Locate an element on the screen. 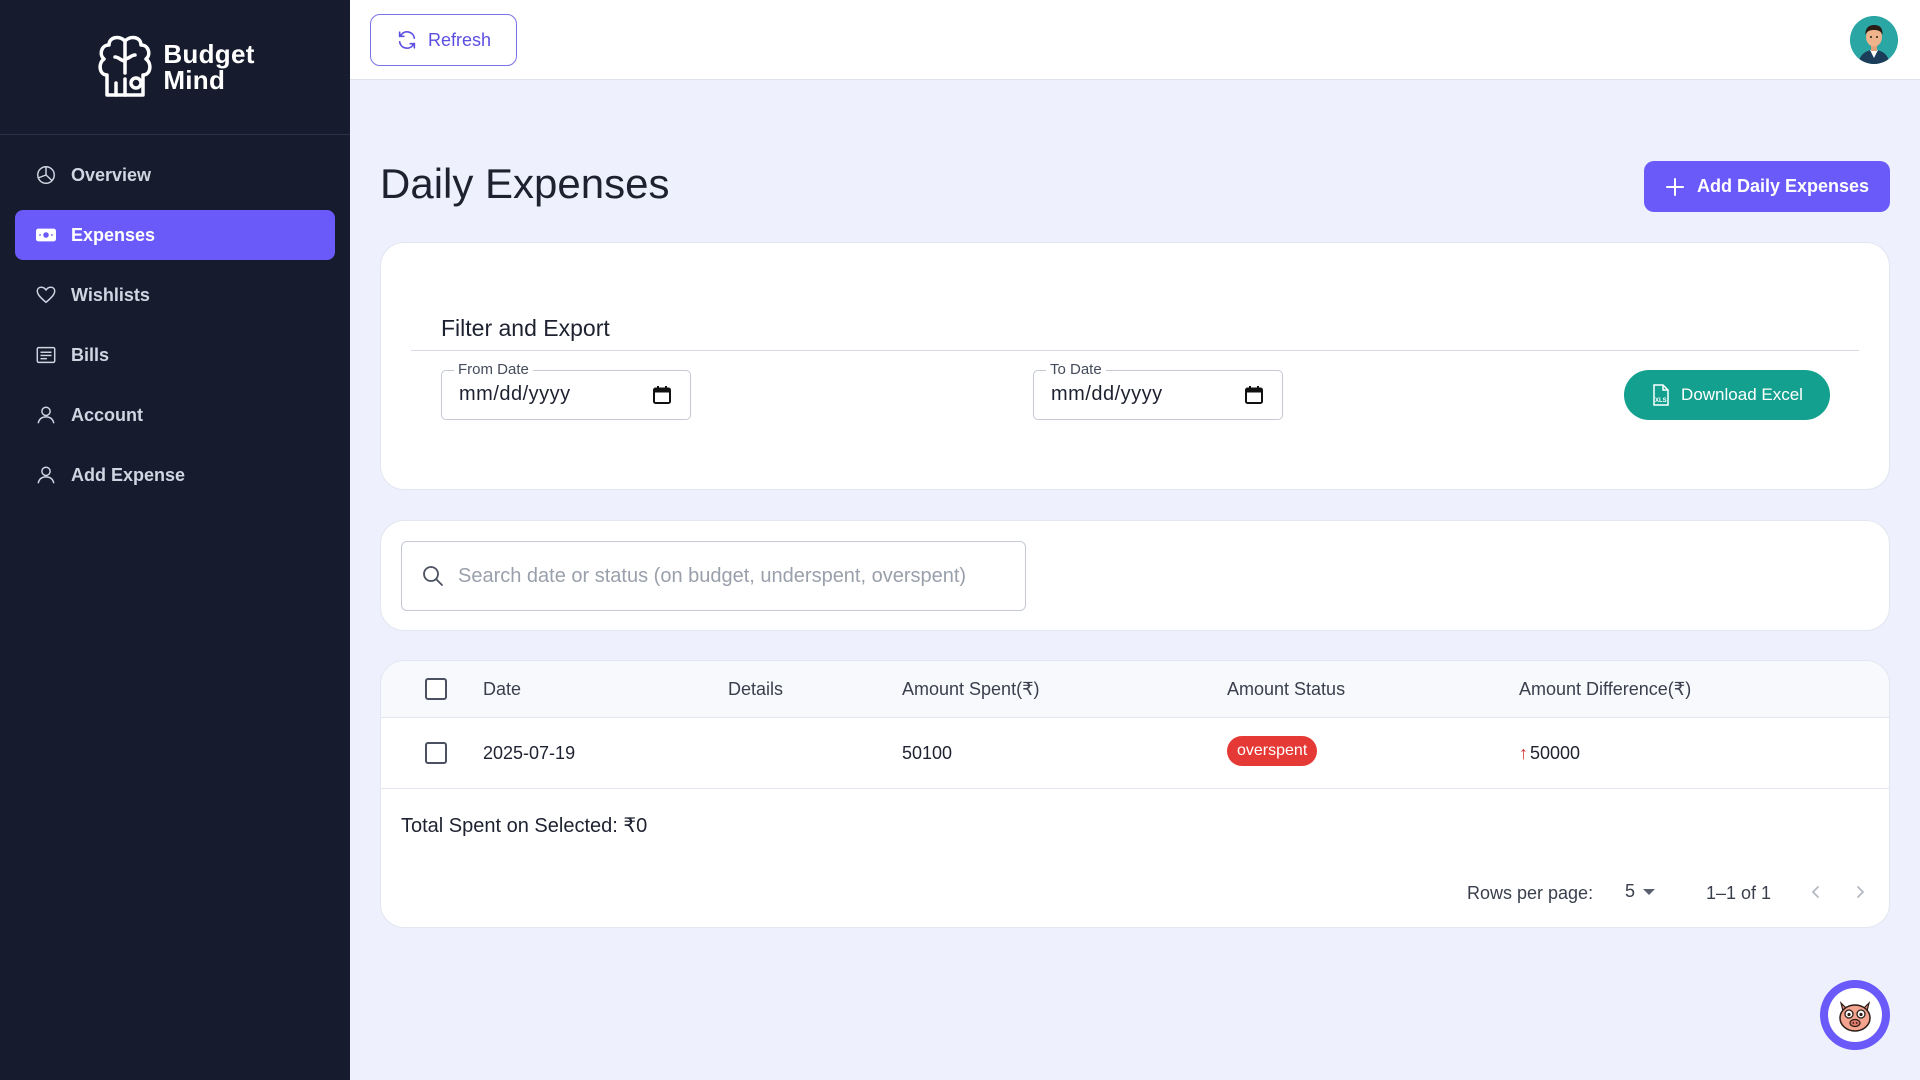  brain-logo-icon is located at coordinates (125, 66).